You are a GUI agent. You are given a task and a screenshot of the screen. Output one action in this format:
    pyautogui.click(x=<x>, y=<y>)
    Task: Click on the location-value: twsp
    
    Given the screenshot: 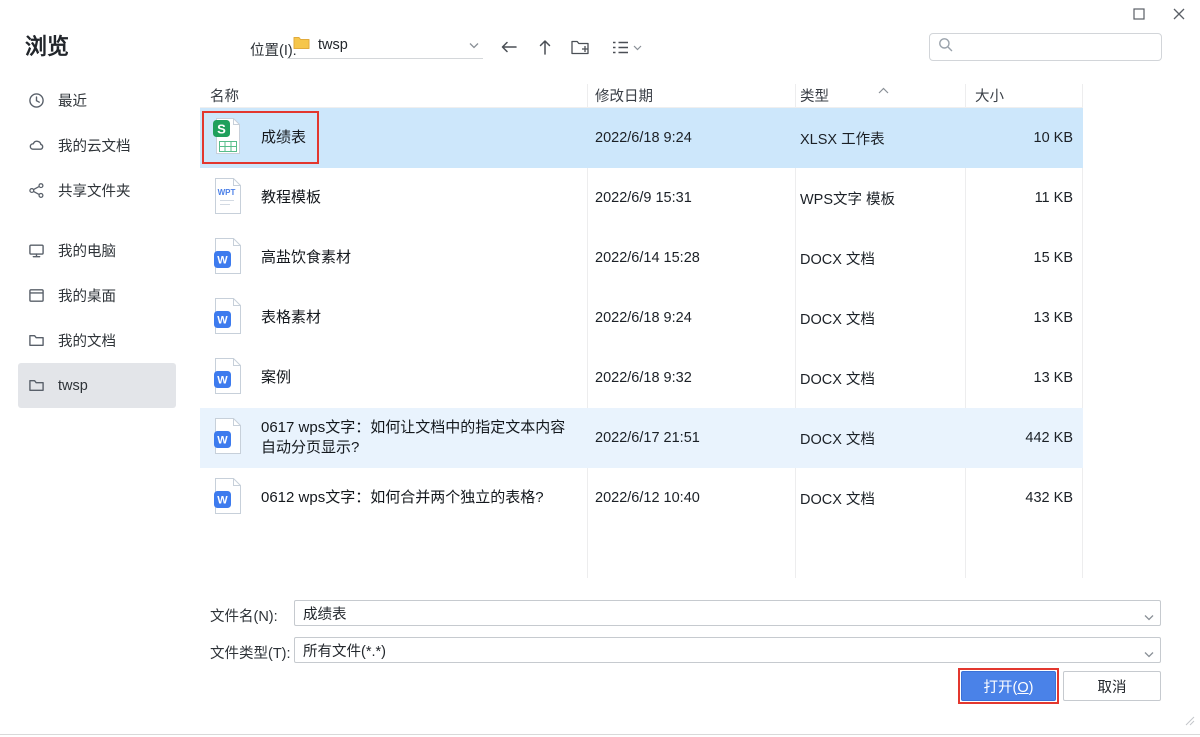 What is the action you would take?
    pyautogui.click(x=333, y=45)
    